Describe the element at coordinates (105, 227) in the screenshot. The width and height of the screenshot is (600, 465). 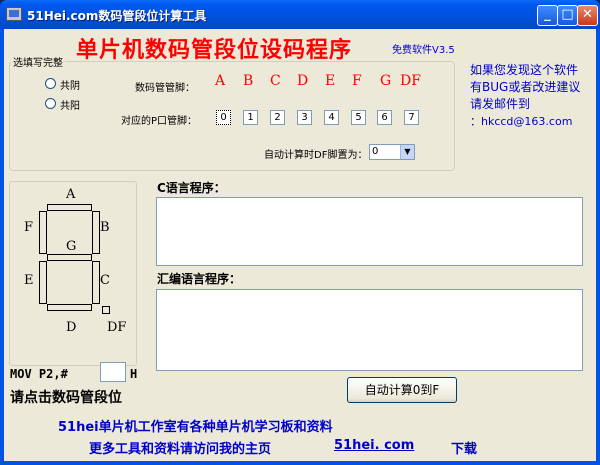
I see `seg-label-b: B` at that location.